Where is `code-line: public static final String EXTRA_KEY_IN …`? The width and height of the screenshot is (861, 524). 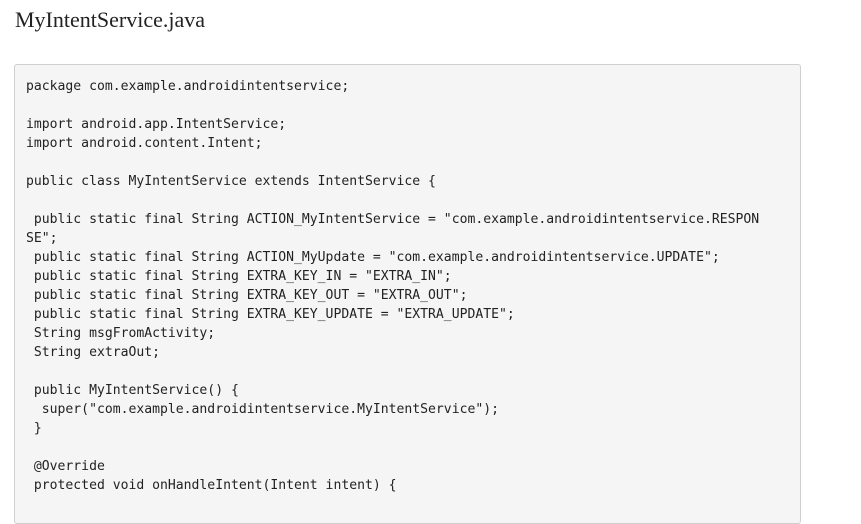
code-line: public static final String EXTRA_KEY_IN … is located at coordinates (239, 276).